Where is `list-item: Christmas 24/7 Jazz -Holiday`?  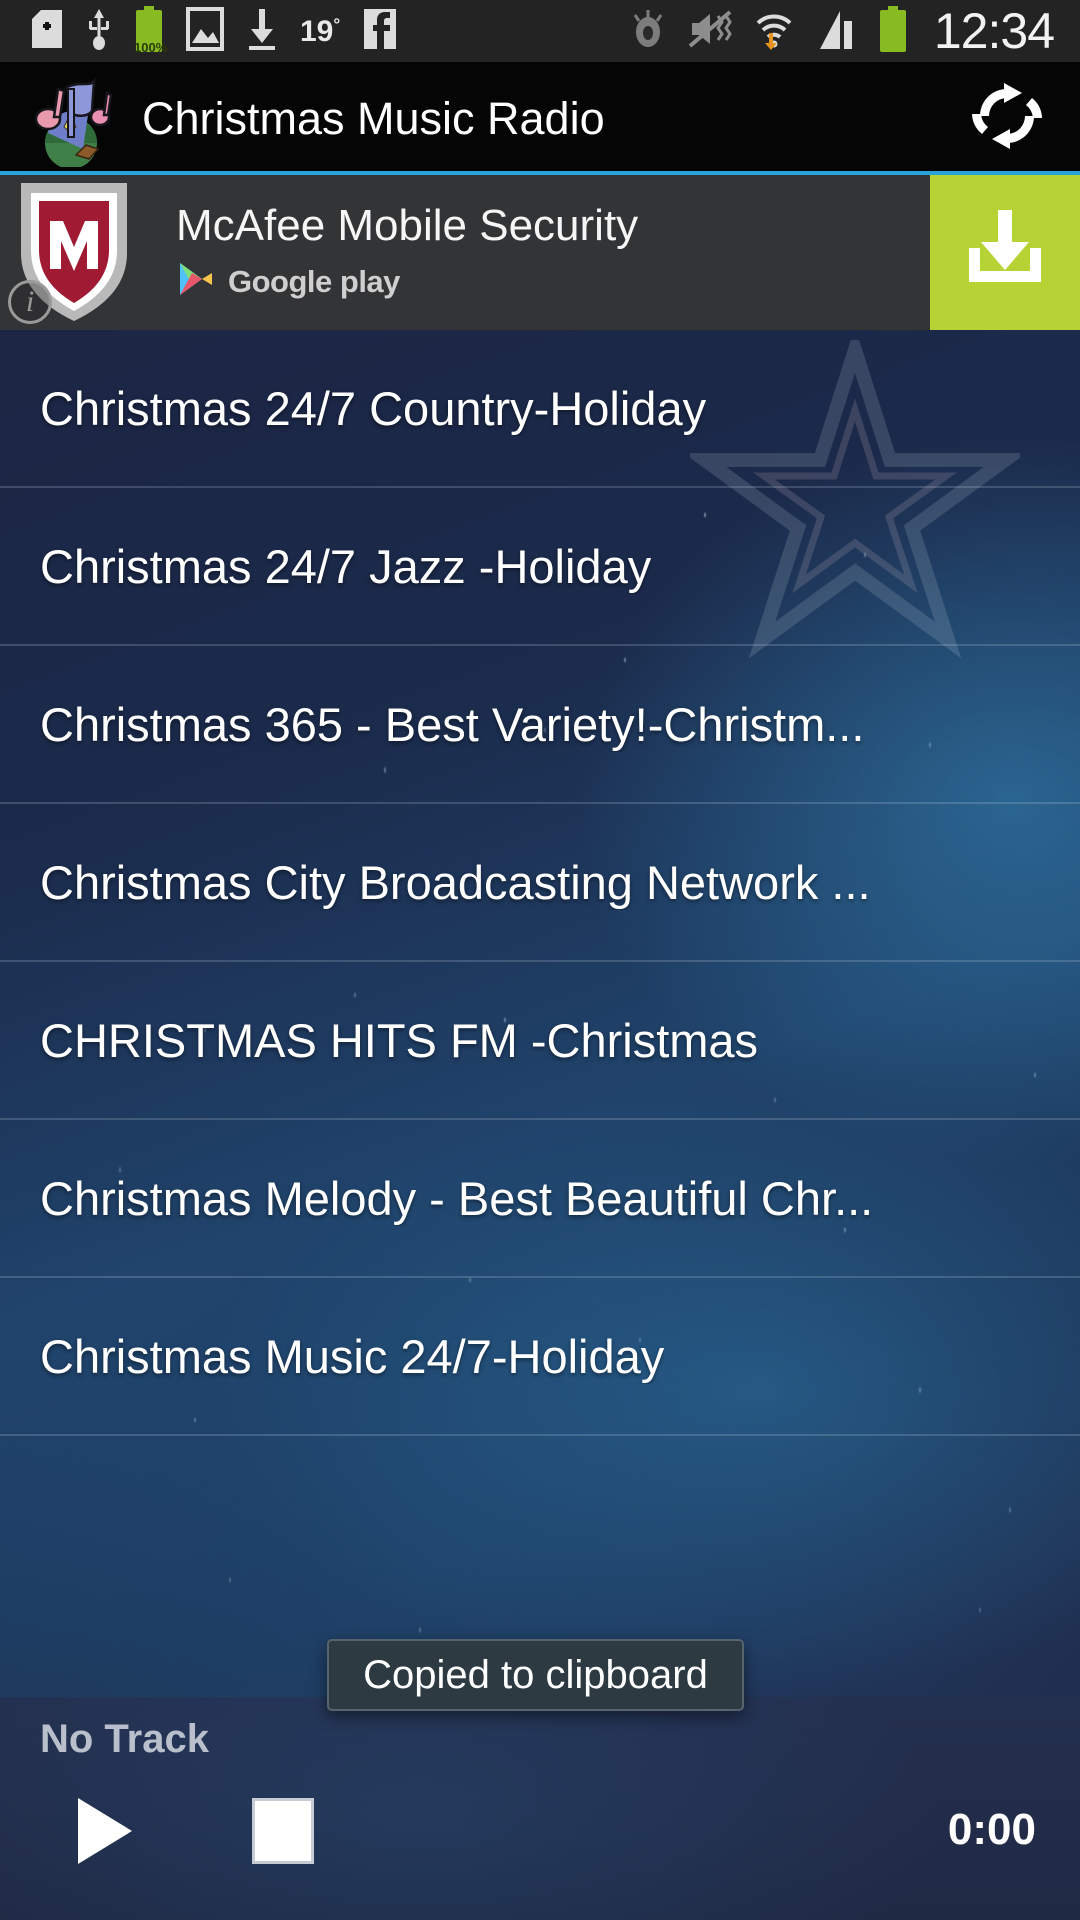
list-item: Christmas 24/7 Jazz -Holiday is located at coordinates (540, 567).